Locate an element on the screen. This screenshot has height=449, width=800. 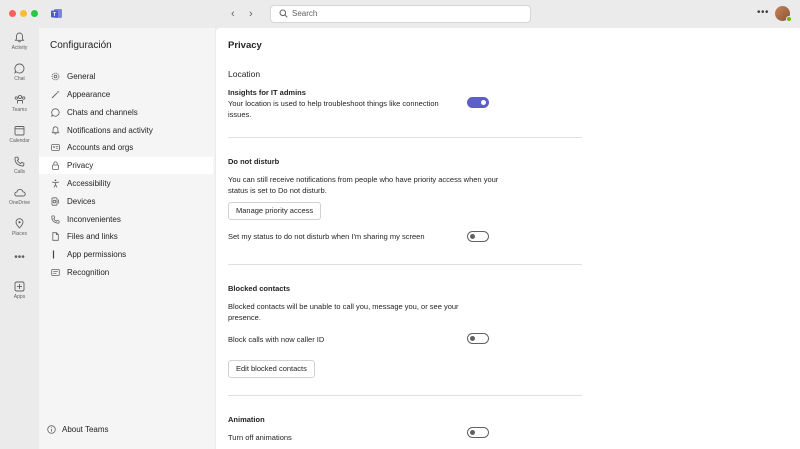
rail-label: Calendar is located at coordinates (19, 141).